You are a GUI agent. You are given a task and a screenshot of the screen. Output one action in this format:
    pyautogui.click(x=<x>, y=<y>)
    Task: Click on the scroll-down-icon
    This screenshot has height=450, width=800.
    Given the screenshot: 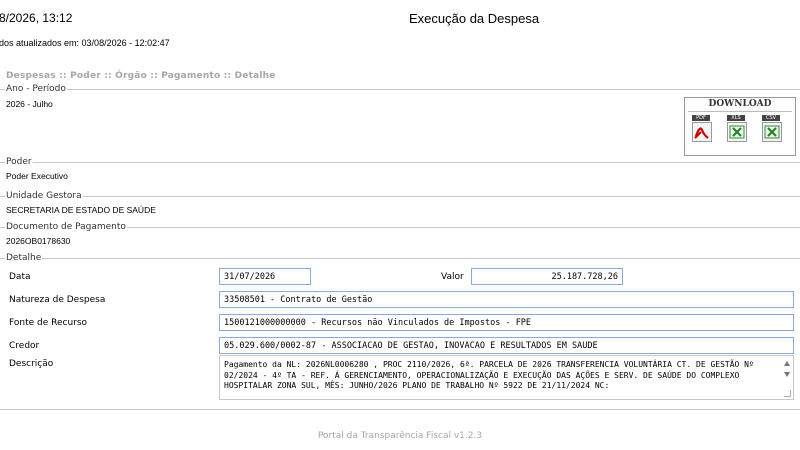 What is the action you would take?
    pyautogui.click(x=787, y=374)
    